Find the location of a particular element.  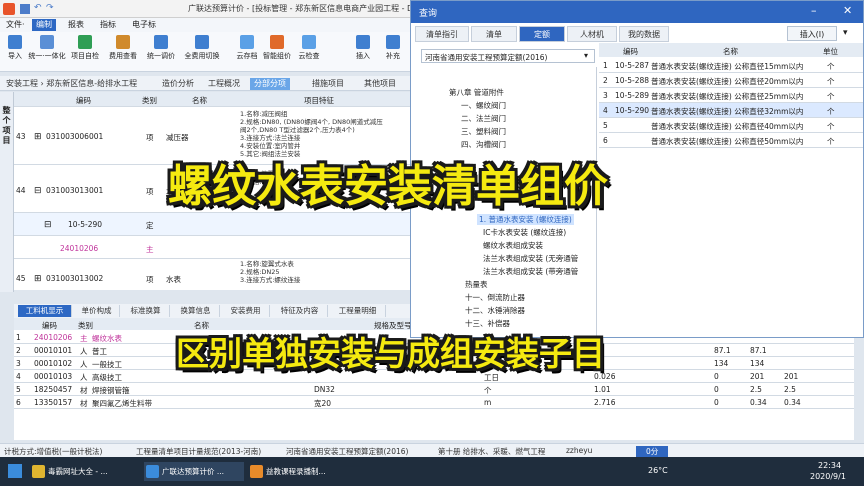

undo-icon: ↶ is located at coordinates (38, 8).